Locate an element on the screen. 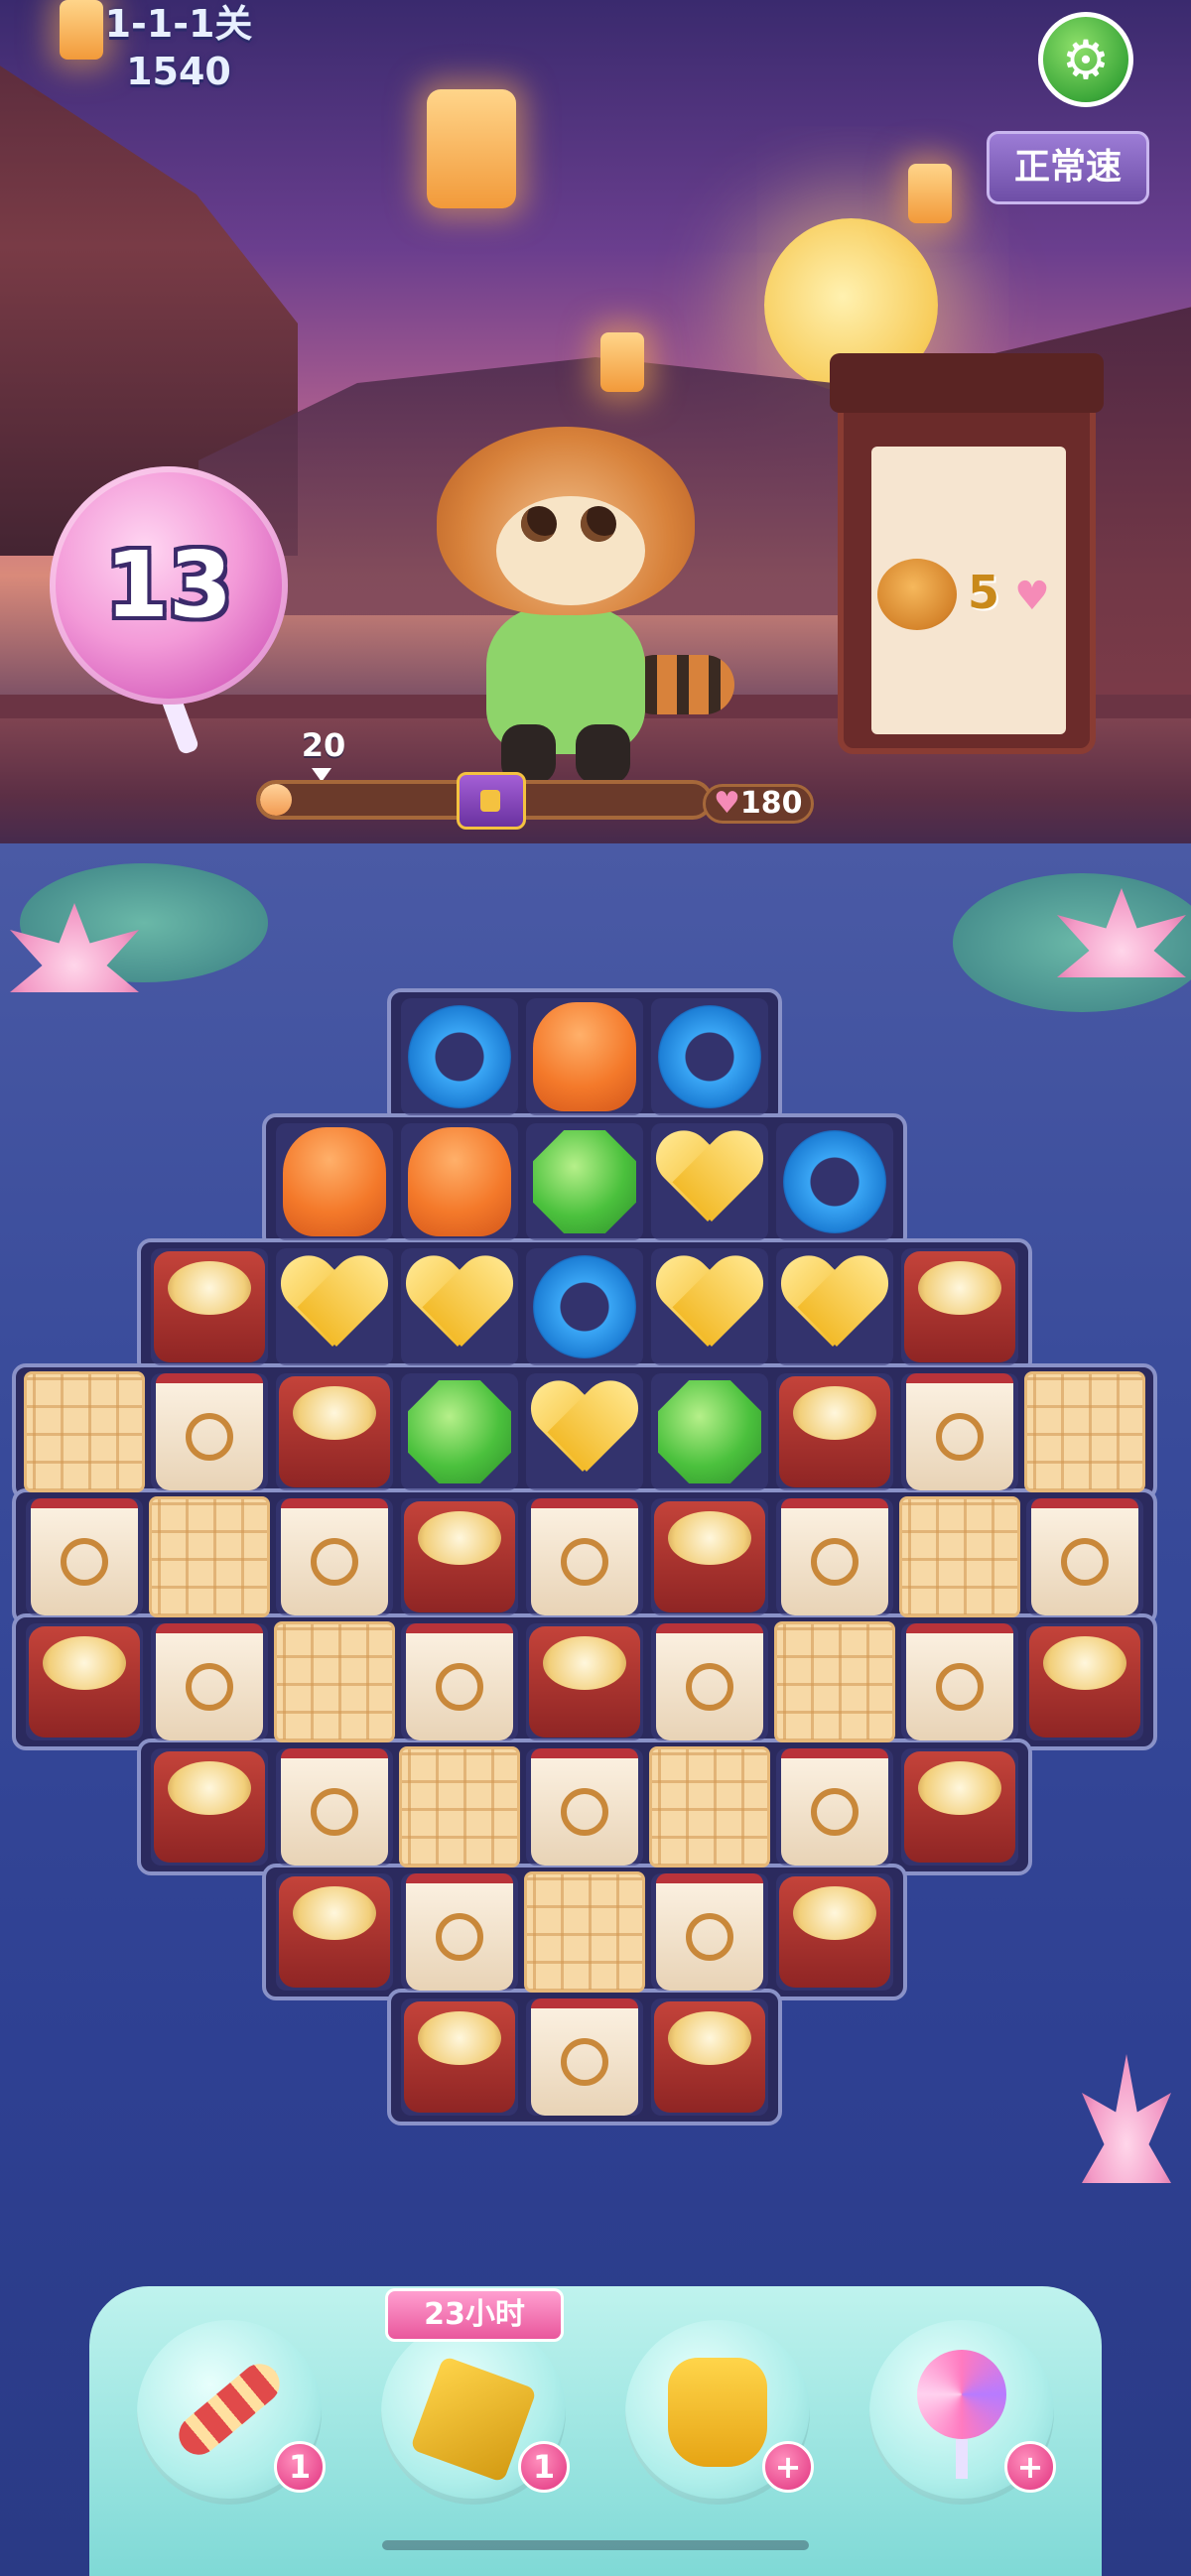  booster-glove-add: + is located at coordinates (788, 2467).